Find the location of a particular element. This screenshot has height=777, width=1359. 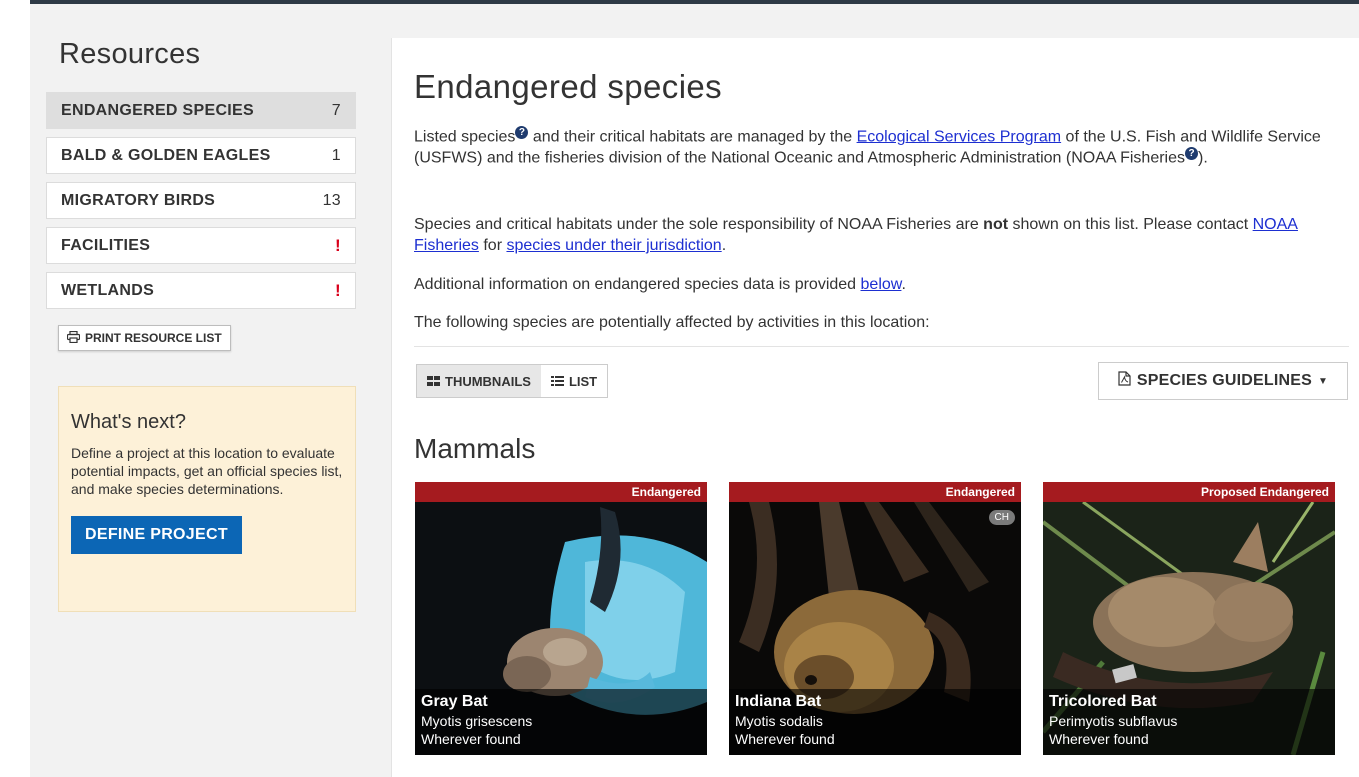

sidebar-item-label: BALD & GOLDEN EAGLES is located at coordinates (166, 155).